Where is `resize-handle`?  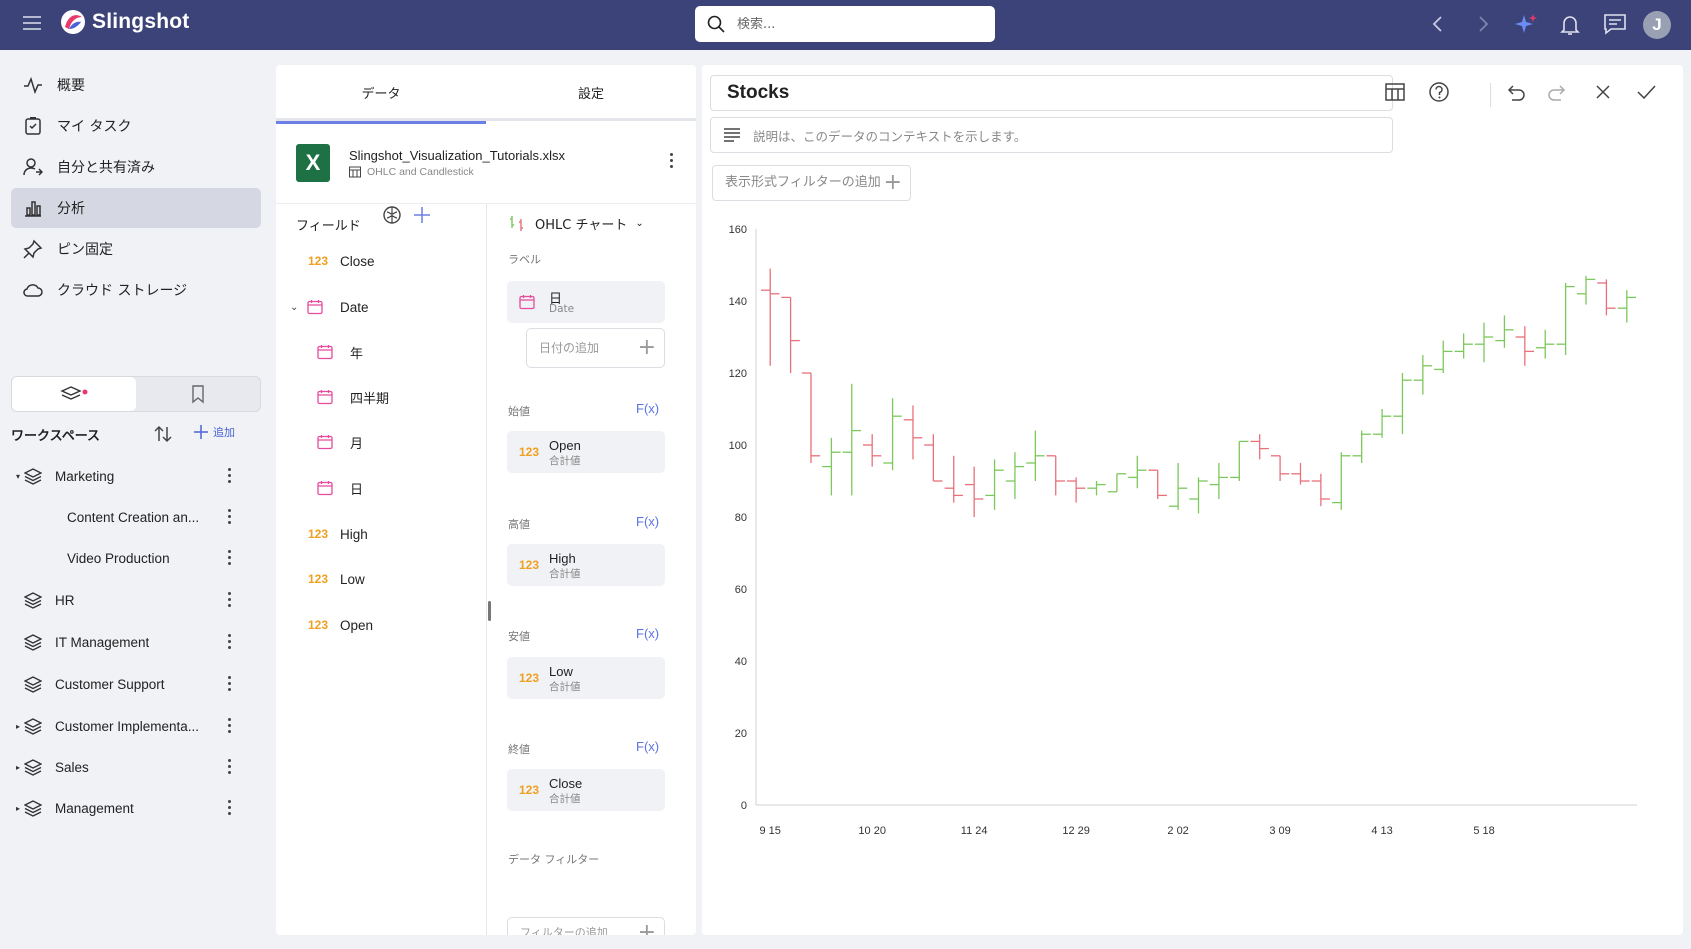
resize-handle is located at coordinates (489, 611).